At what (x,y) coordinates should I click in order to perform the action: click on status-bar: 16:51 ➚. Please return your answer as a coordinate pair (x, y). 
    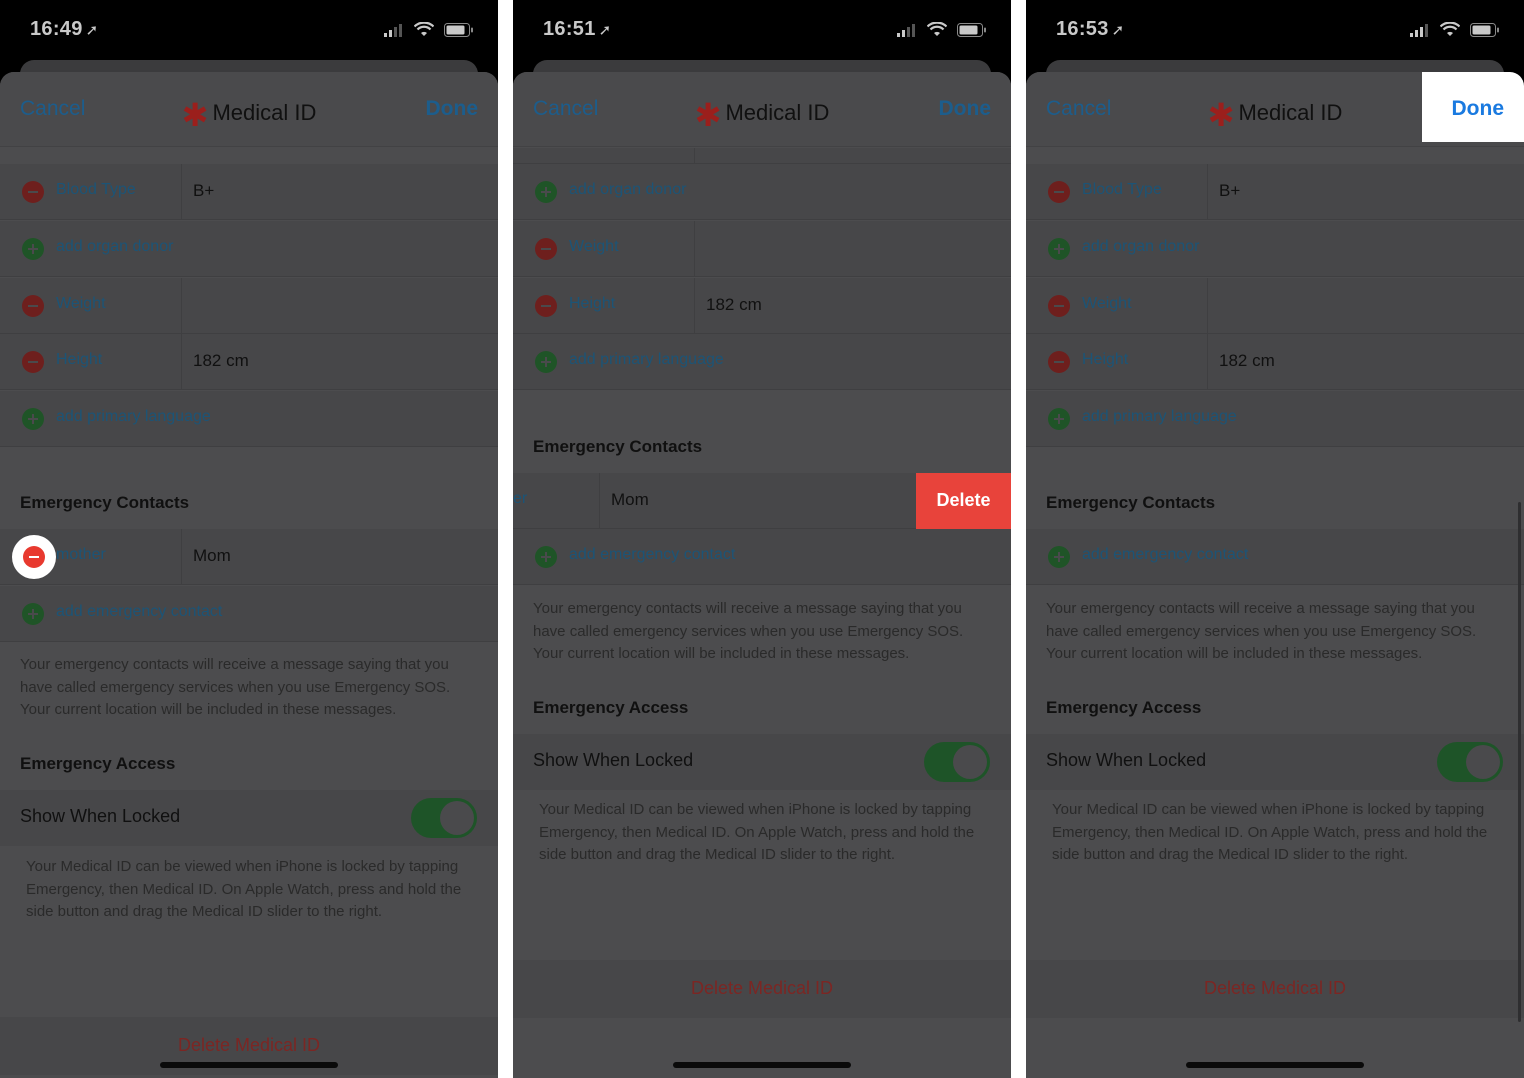
    Looking at the image, I should click on (762, 31).